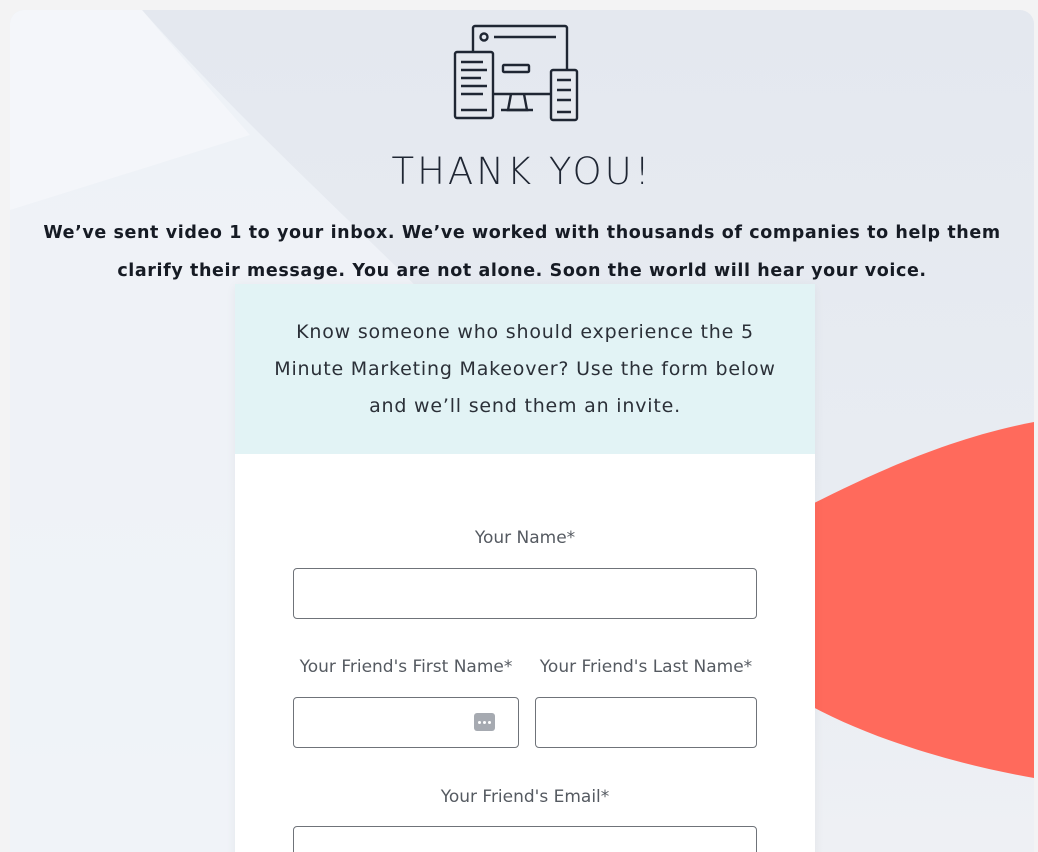  What do you see at coordinates (525, 797) in the screenshot?
I see `friend-email-label: Your Friend's Email*` at bounding box center [525, 797].